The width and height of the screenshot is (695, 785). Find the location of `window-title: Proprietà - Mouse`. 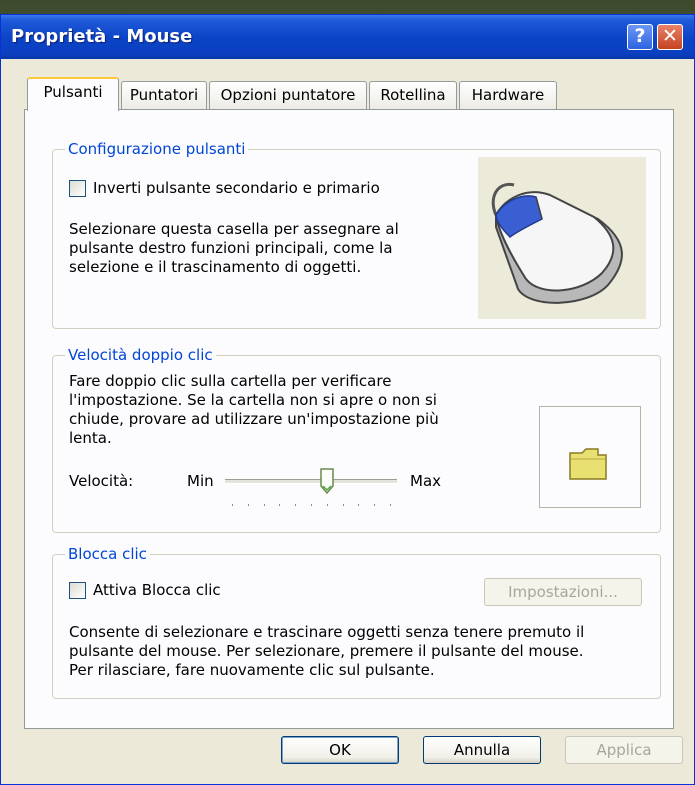

window-title: Proprietà - Mouse is located at coordinates (102, 36).